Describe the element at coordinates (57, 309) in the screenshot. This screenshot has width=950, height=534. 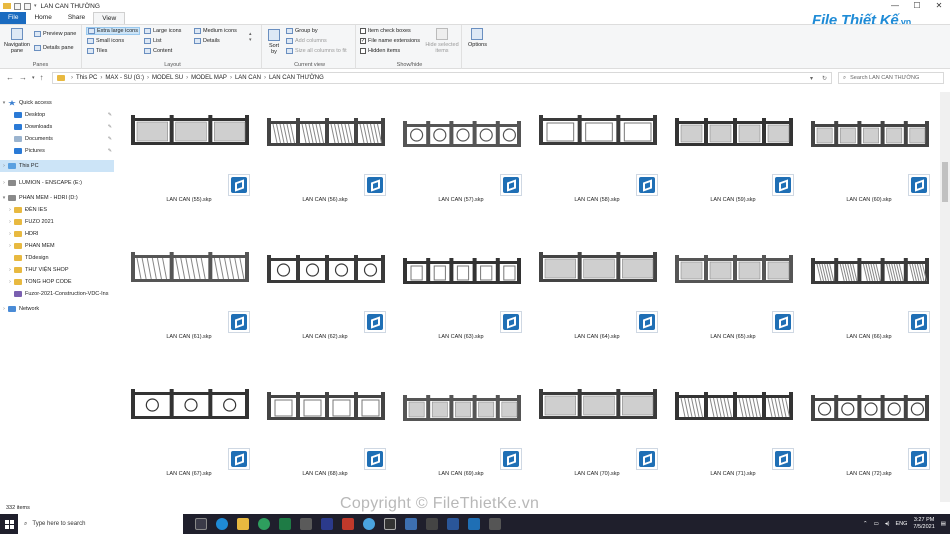
I see `sidebar-item-network: › Network` at that location.